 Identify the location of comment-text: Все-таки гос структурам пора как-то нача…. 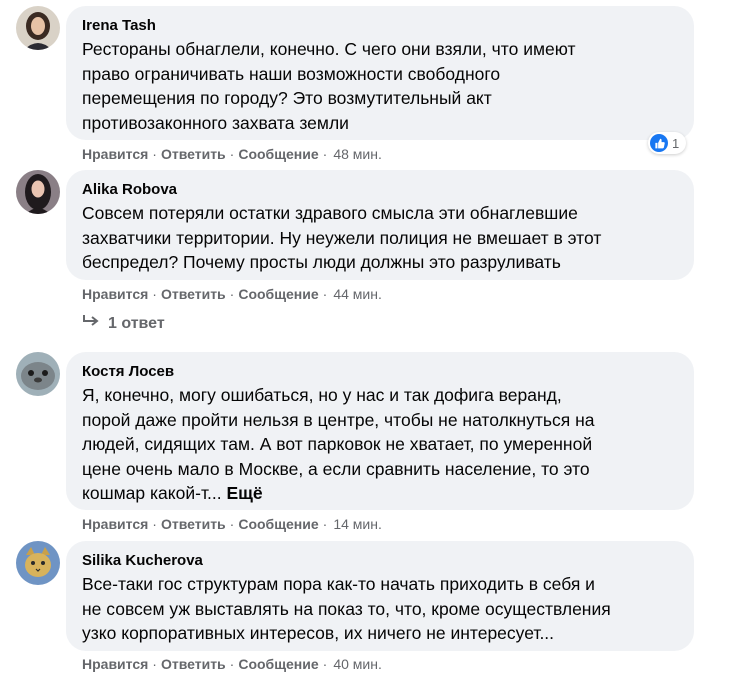
(346, 608).